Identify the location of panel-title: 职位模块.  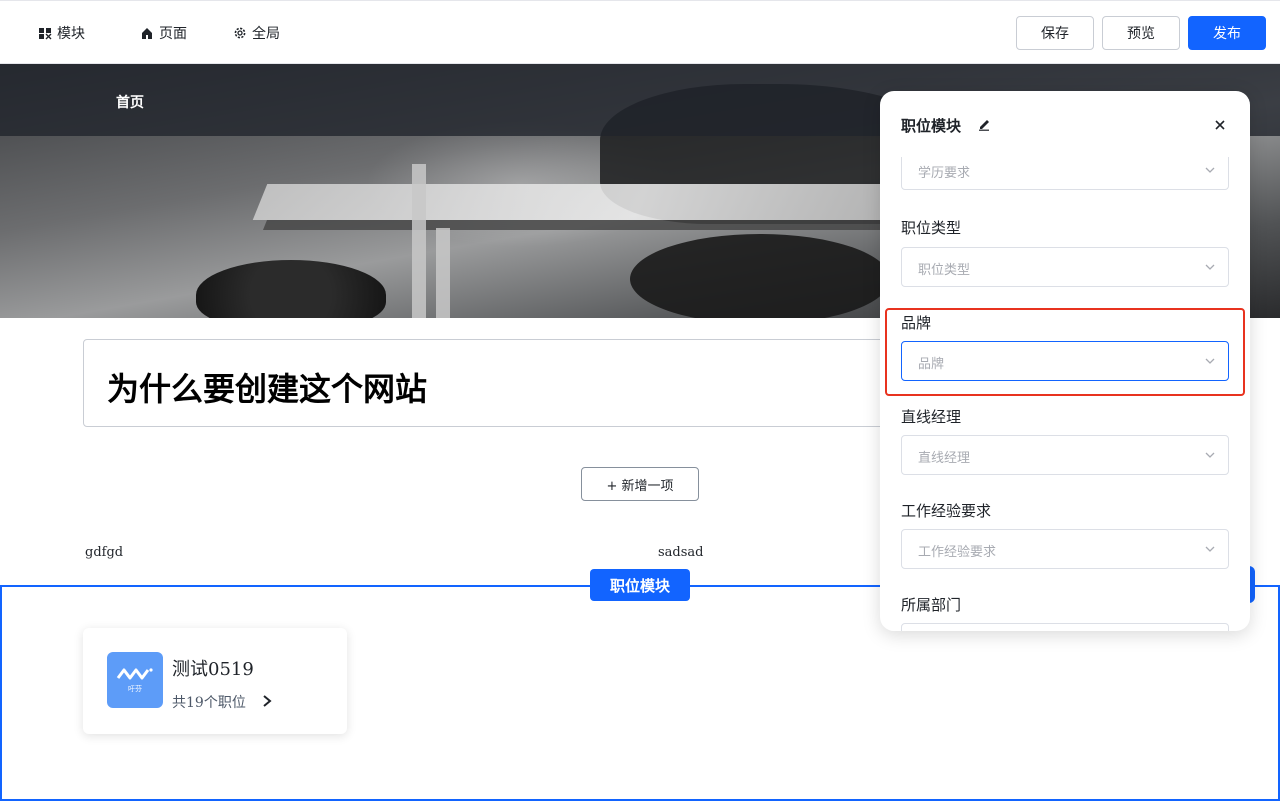
(931, 126).